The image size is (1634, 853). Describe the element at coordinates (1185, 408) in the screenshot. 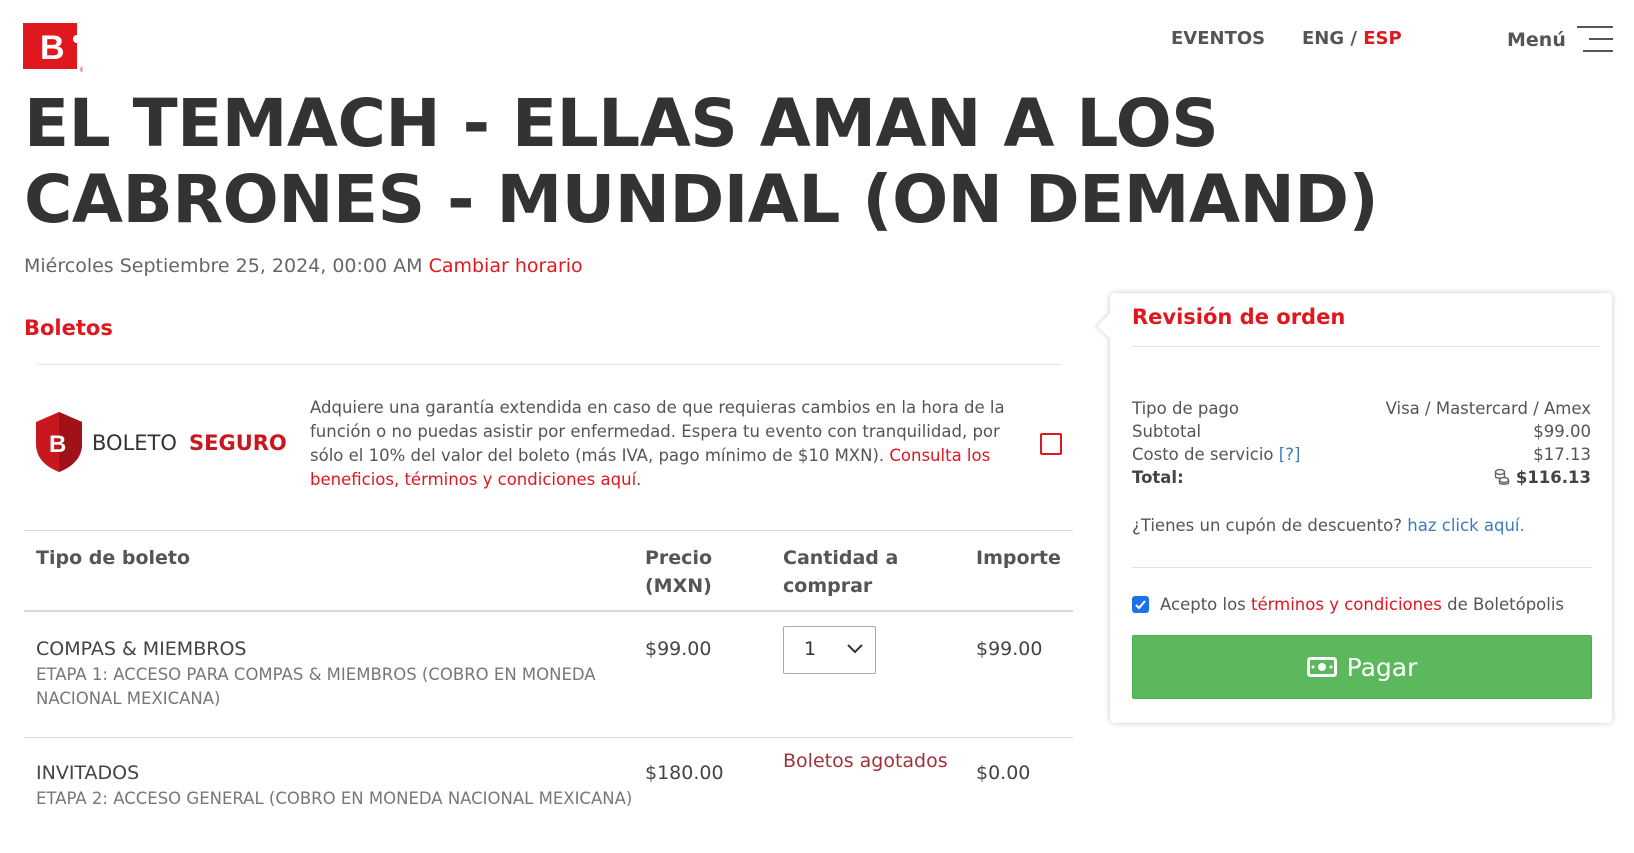

I see `payment-type-label: Tipo de pago` at that location.